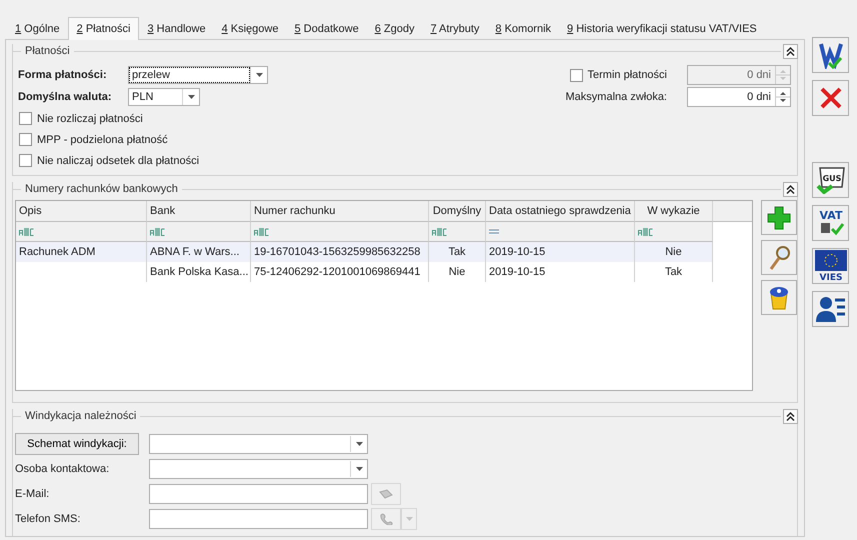  Describe the element at coordinates (779, 257) in the screenshot. I see `view-button` at that location.